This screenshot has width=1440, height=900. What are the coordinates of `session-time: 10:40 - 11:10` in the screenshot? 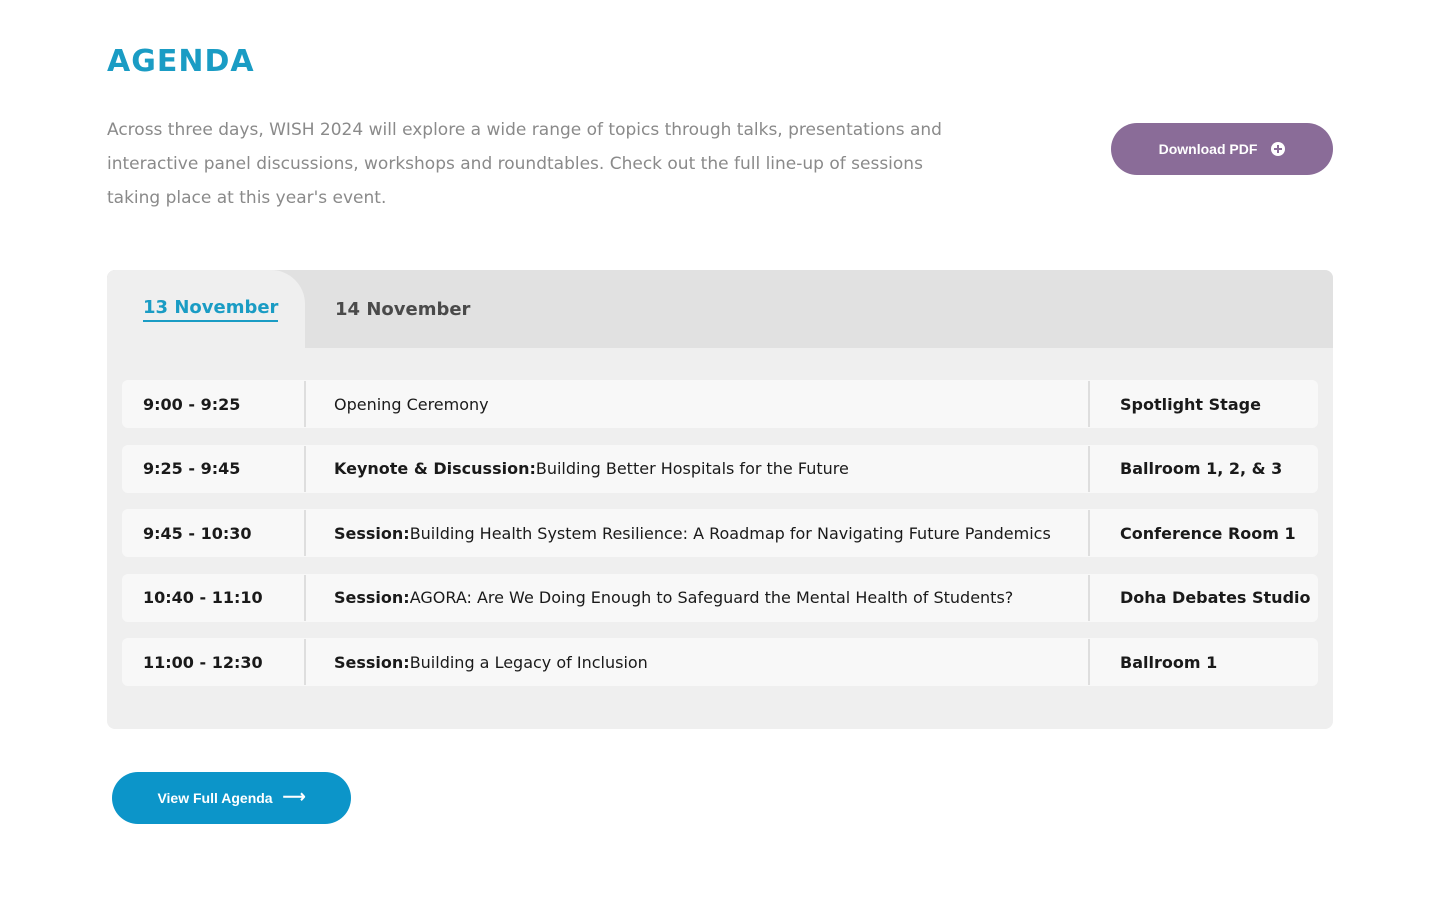 It's located at (214, 597).